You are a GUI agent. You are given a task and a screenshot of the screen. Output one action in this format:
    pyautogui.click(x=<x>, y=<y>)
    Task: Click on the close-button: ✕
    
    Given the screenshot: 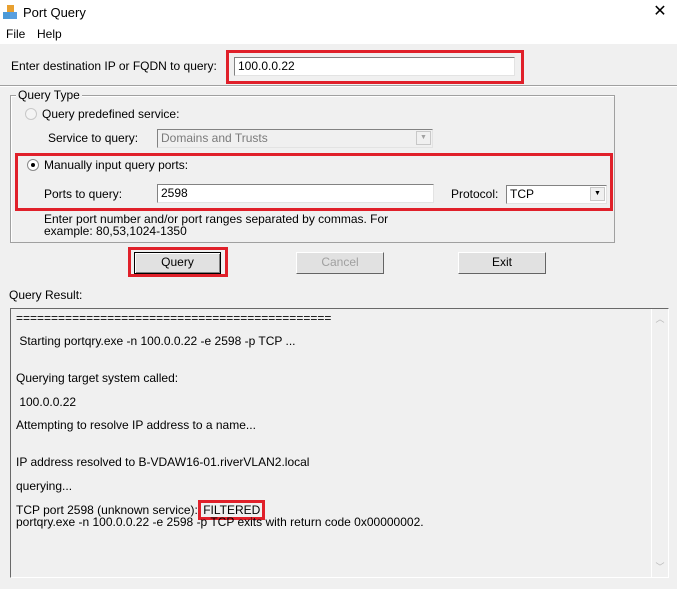 What is the action you would take?
    pyautogui.click(x=660, y=13)
    